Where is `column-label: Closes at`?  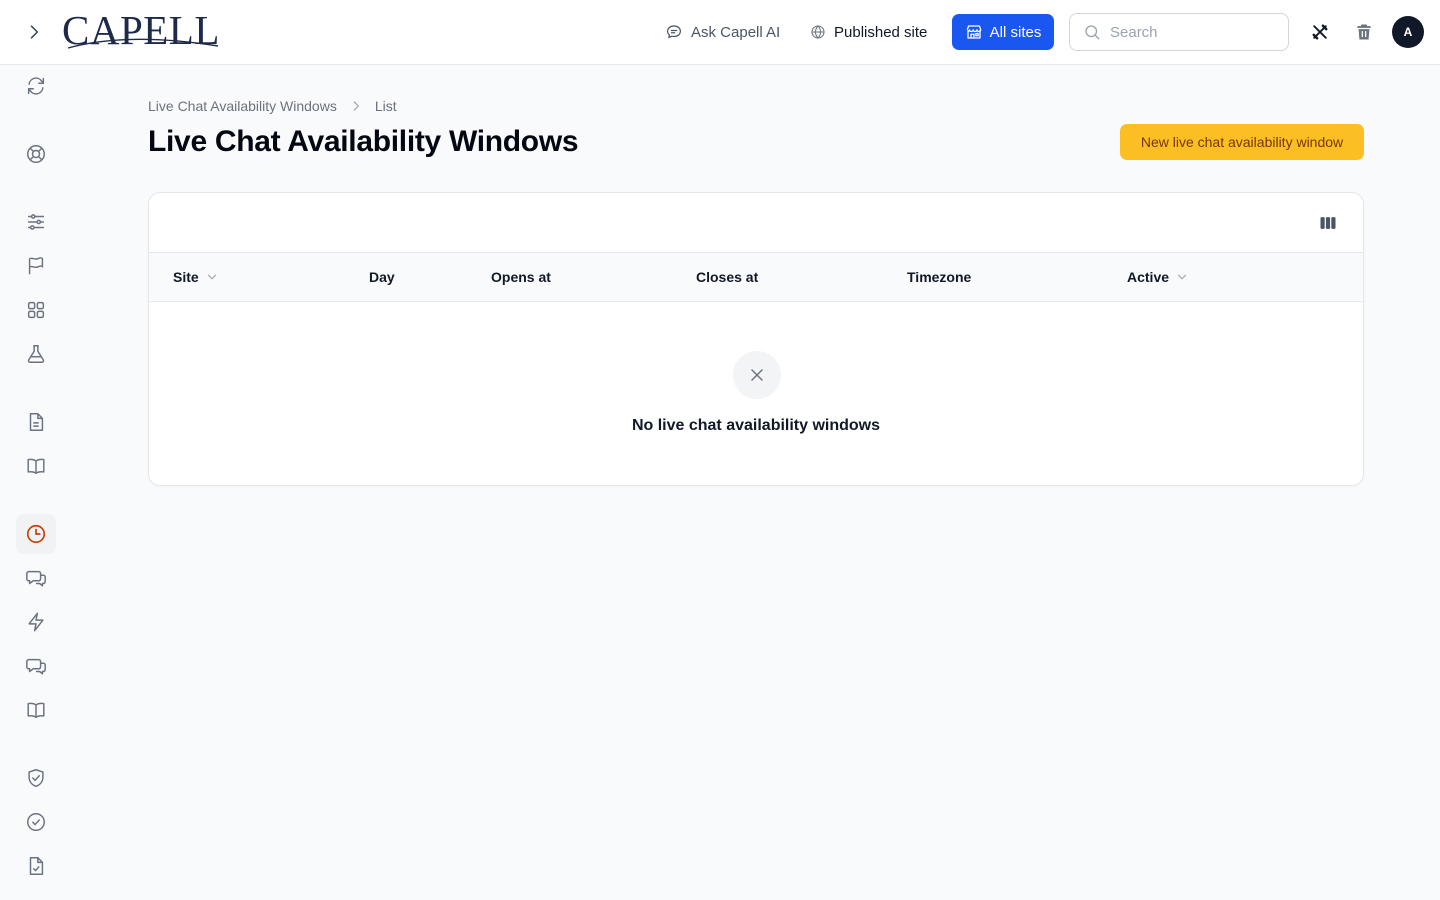 column-label: Closes at is located at coordinates (727, 277).